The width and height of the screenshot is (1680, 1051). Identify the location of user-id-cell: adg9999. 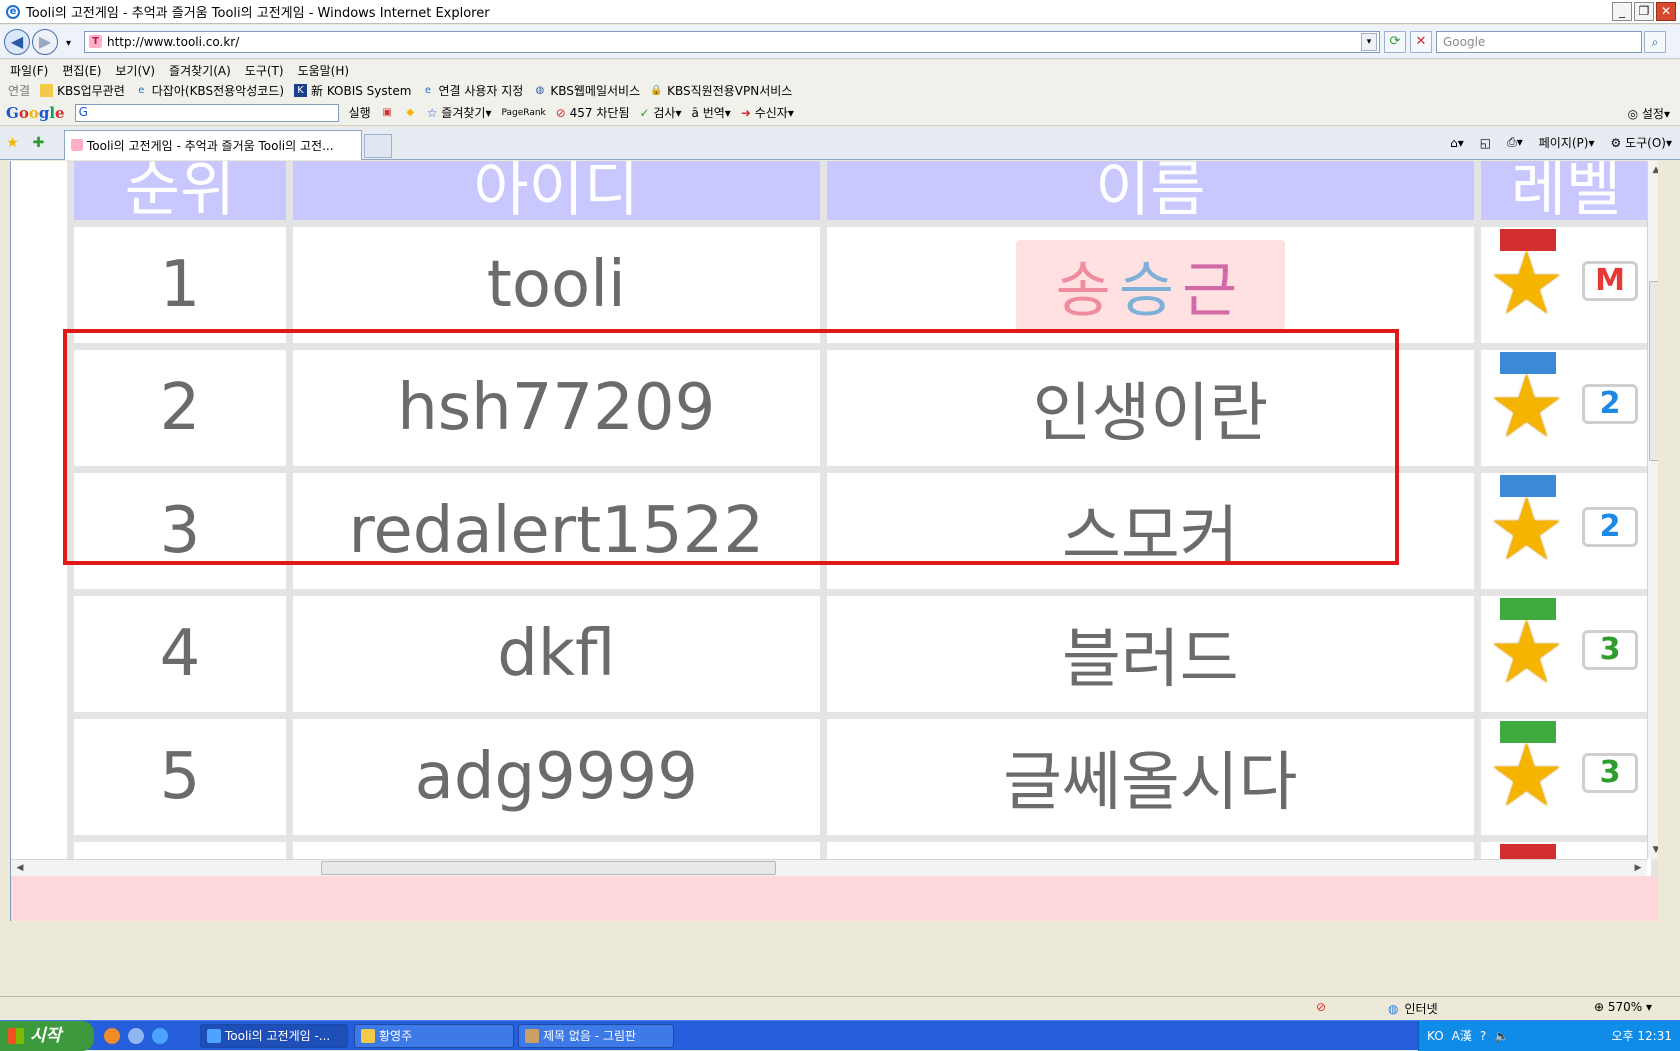
(556, 777).